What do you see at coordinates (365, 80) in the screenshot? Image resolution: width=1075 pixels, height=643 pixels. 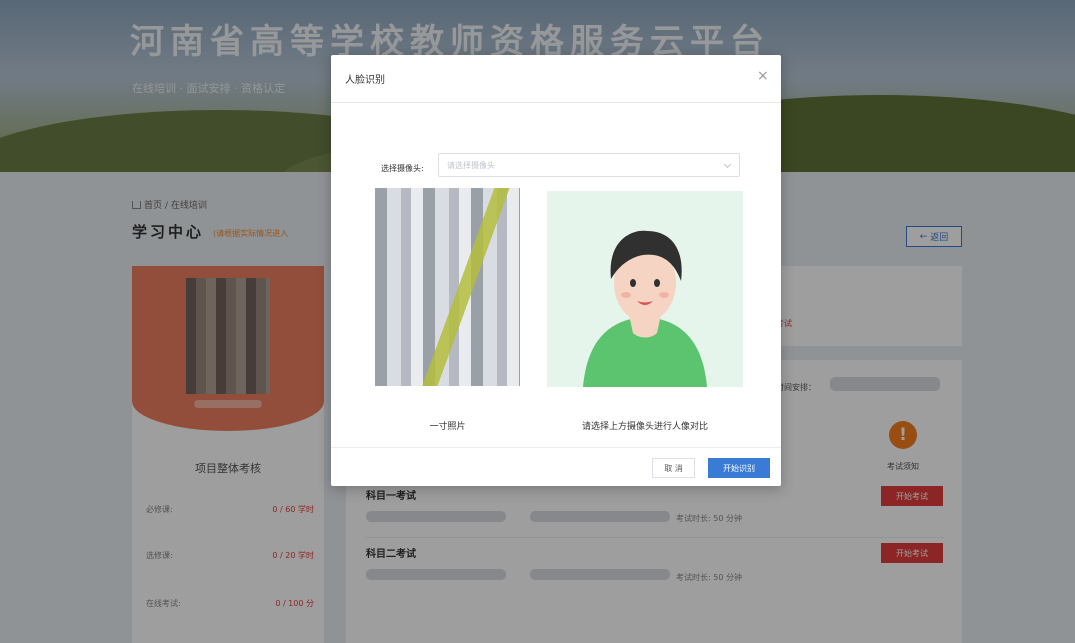 I see `dialog-title: 人脸识别` at bounding box center [365, 80].